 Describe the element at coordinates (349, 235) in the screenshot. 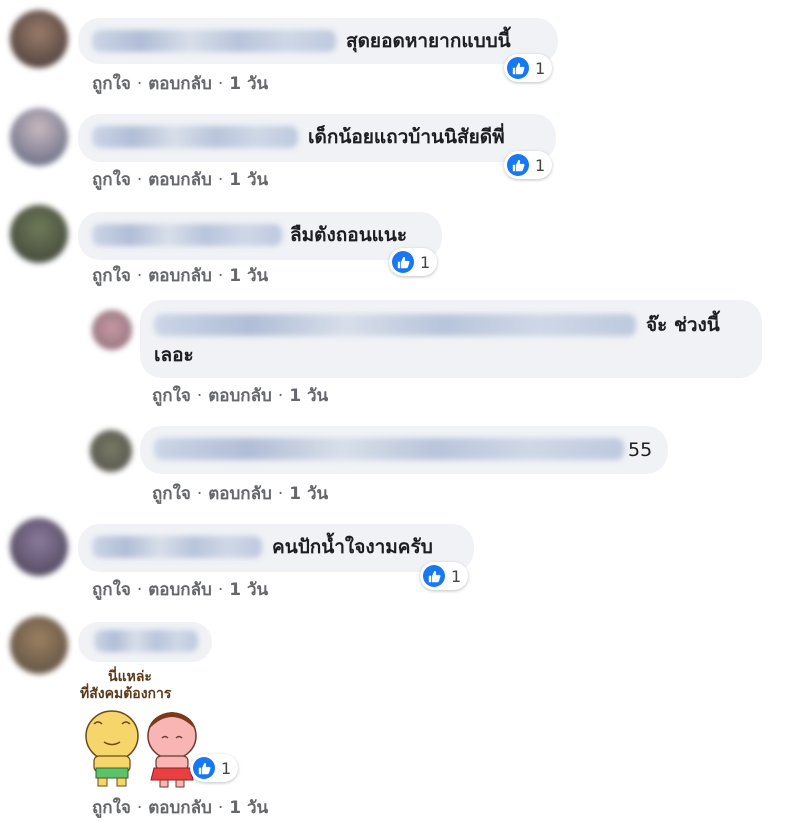

I see `comment-text: ลืมตังถอนแนะ` at that location.